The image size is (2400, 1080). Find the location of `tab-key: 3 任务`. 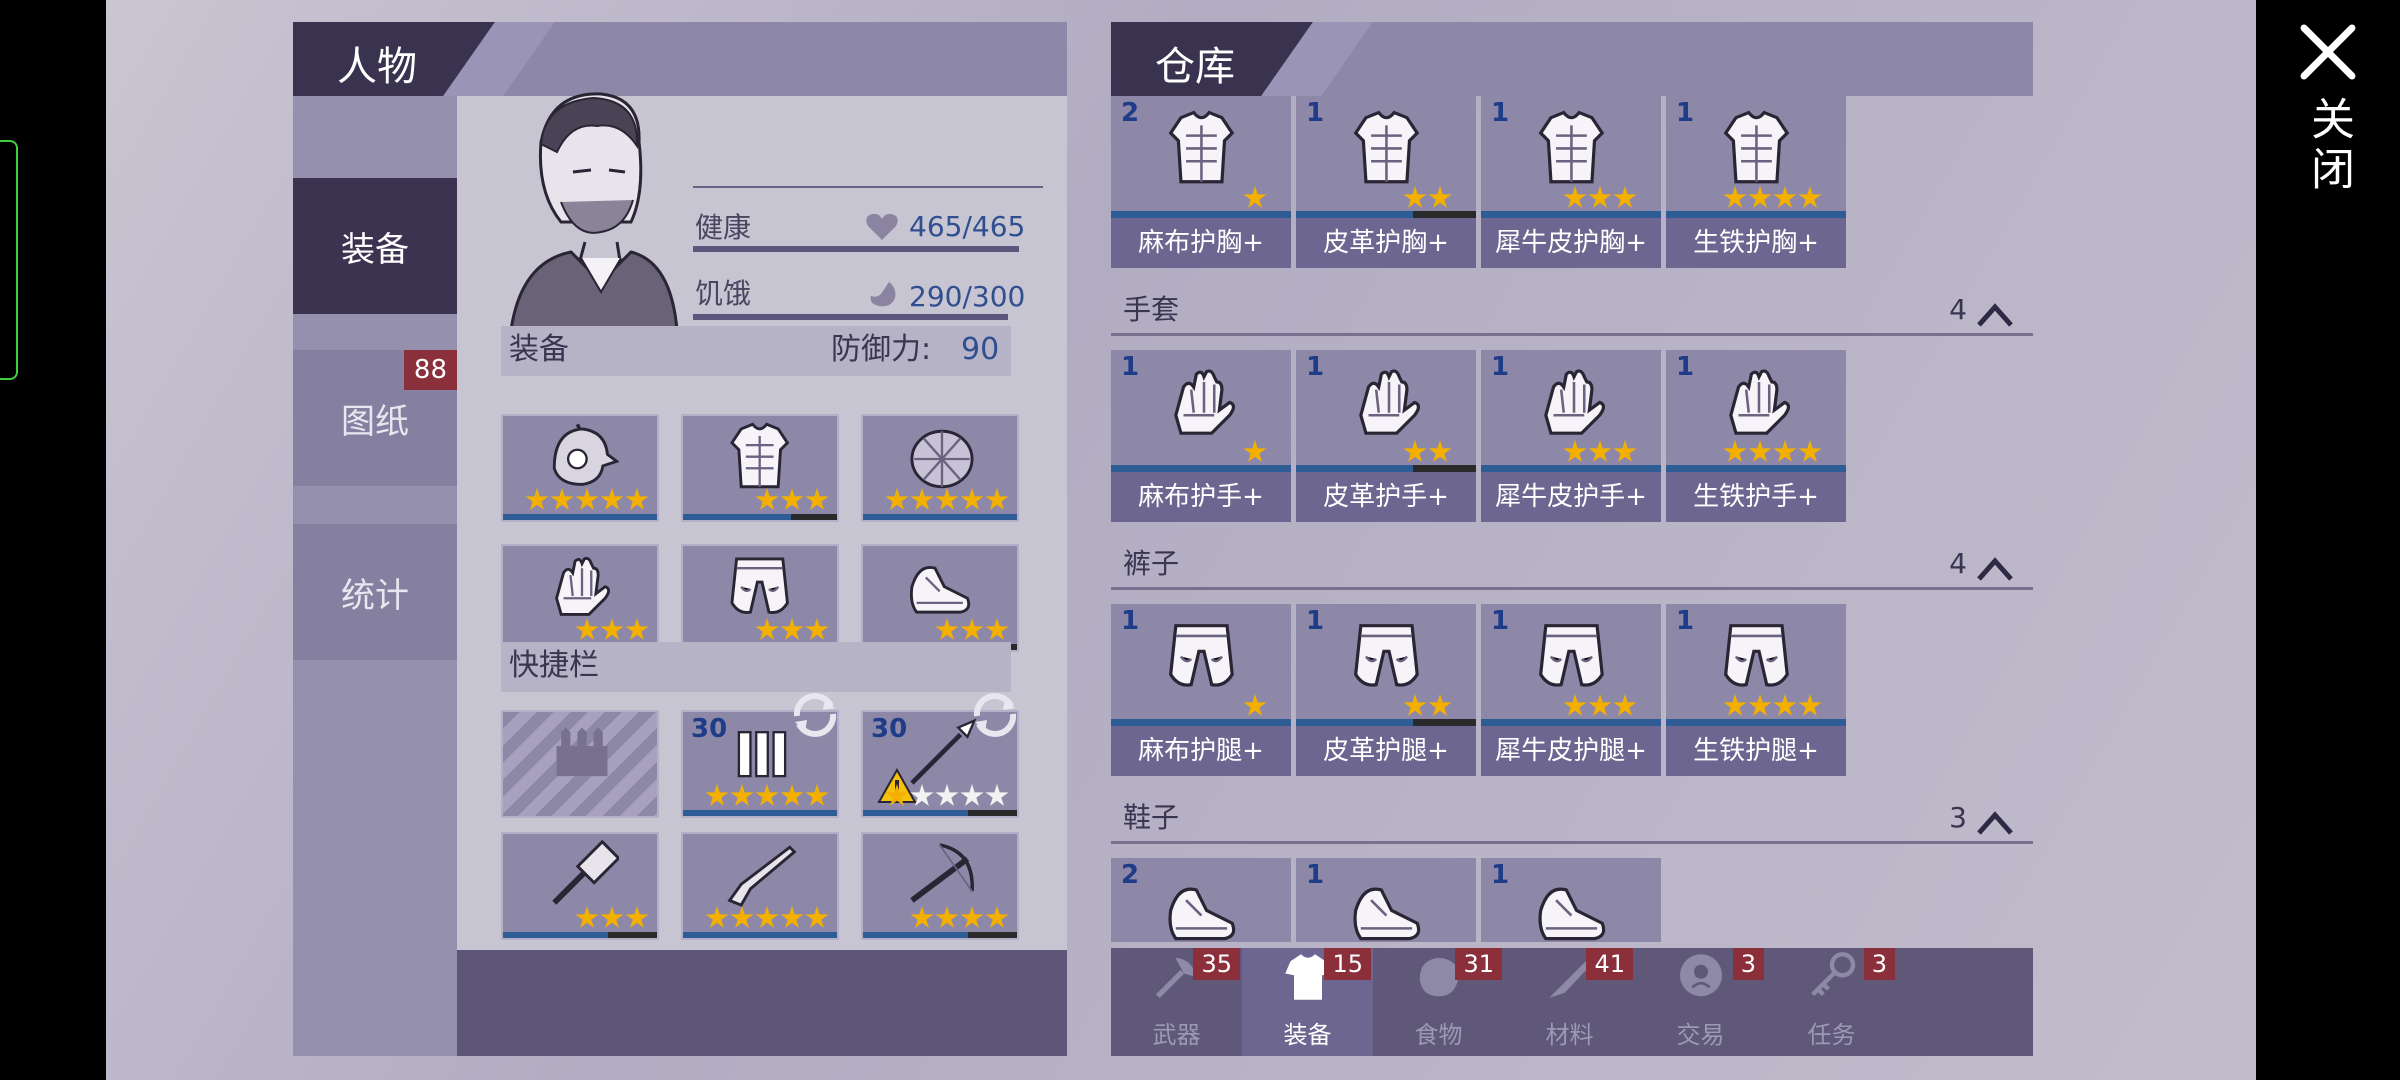

tab-key: 3 任务 is located at coordinates (1831, 1002).